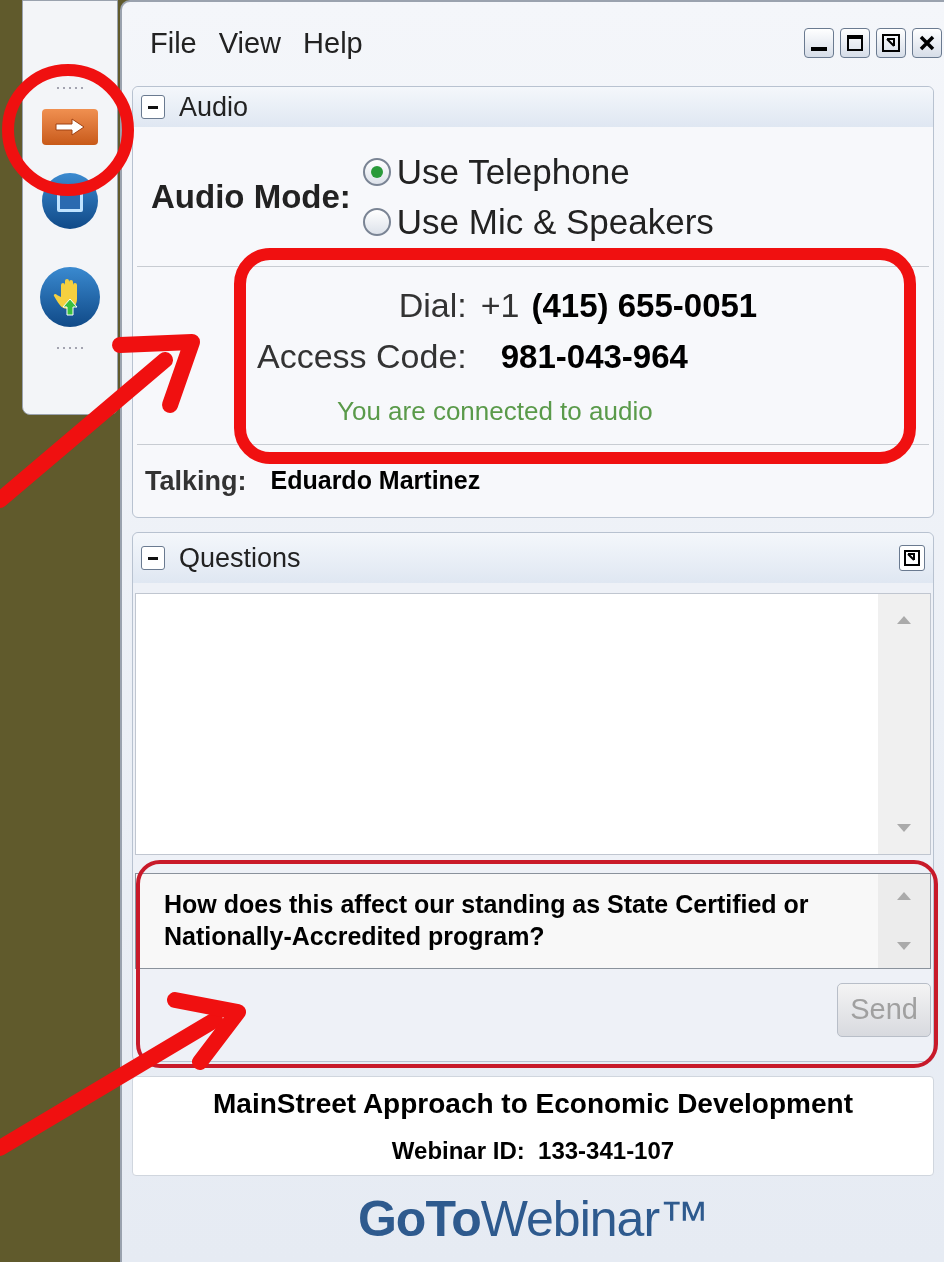 The width and height of the screenshot is (944, 1262). I want to click on brand-logo: GoToWebinar™, so click(533, 1219).